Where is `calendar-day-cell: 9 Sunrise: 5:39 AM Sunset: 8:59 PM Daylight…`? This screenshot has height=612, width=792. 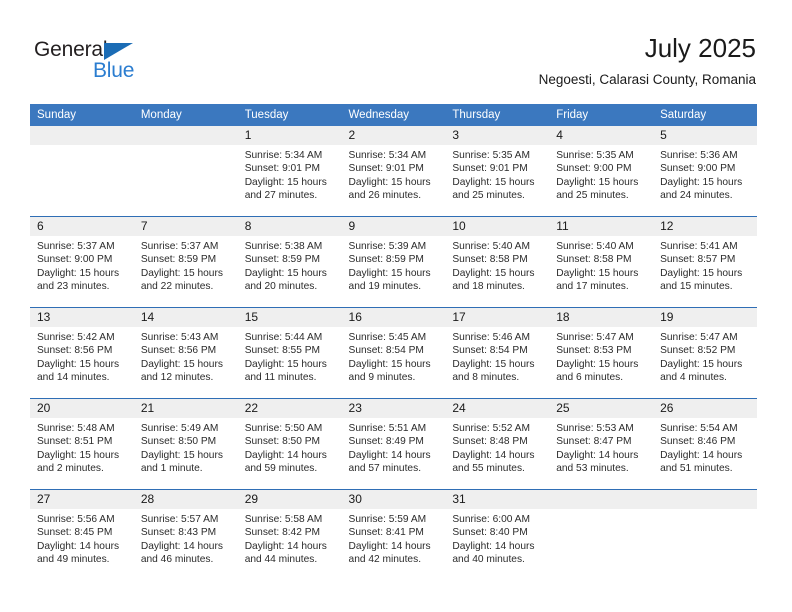 calendar-day-cell: 9 Sunrise: 5:39 AM Sunset: 8:59 PM Daylight… is located at coordinates (393, 262).